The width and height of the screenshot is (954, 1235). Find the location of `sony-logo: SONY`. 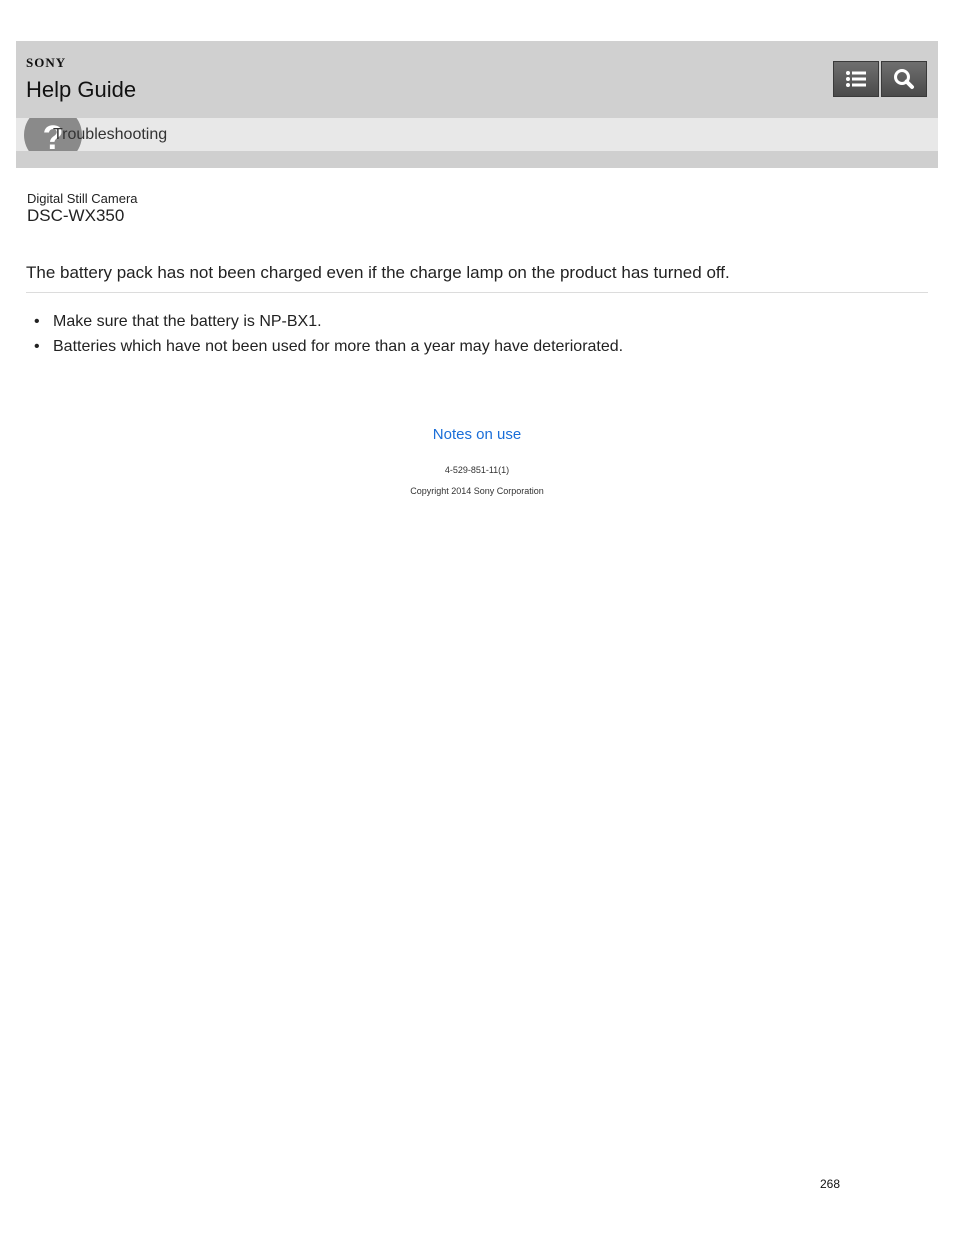

sony-logo: SONY is located at coordinates (46, 62).